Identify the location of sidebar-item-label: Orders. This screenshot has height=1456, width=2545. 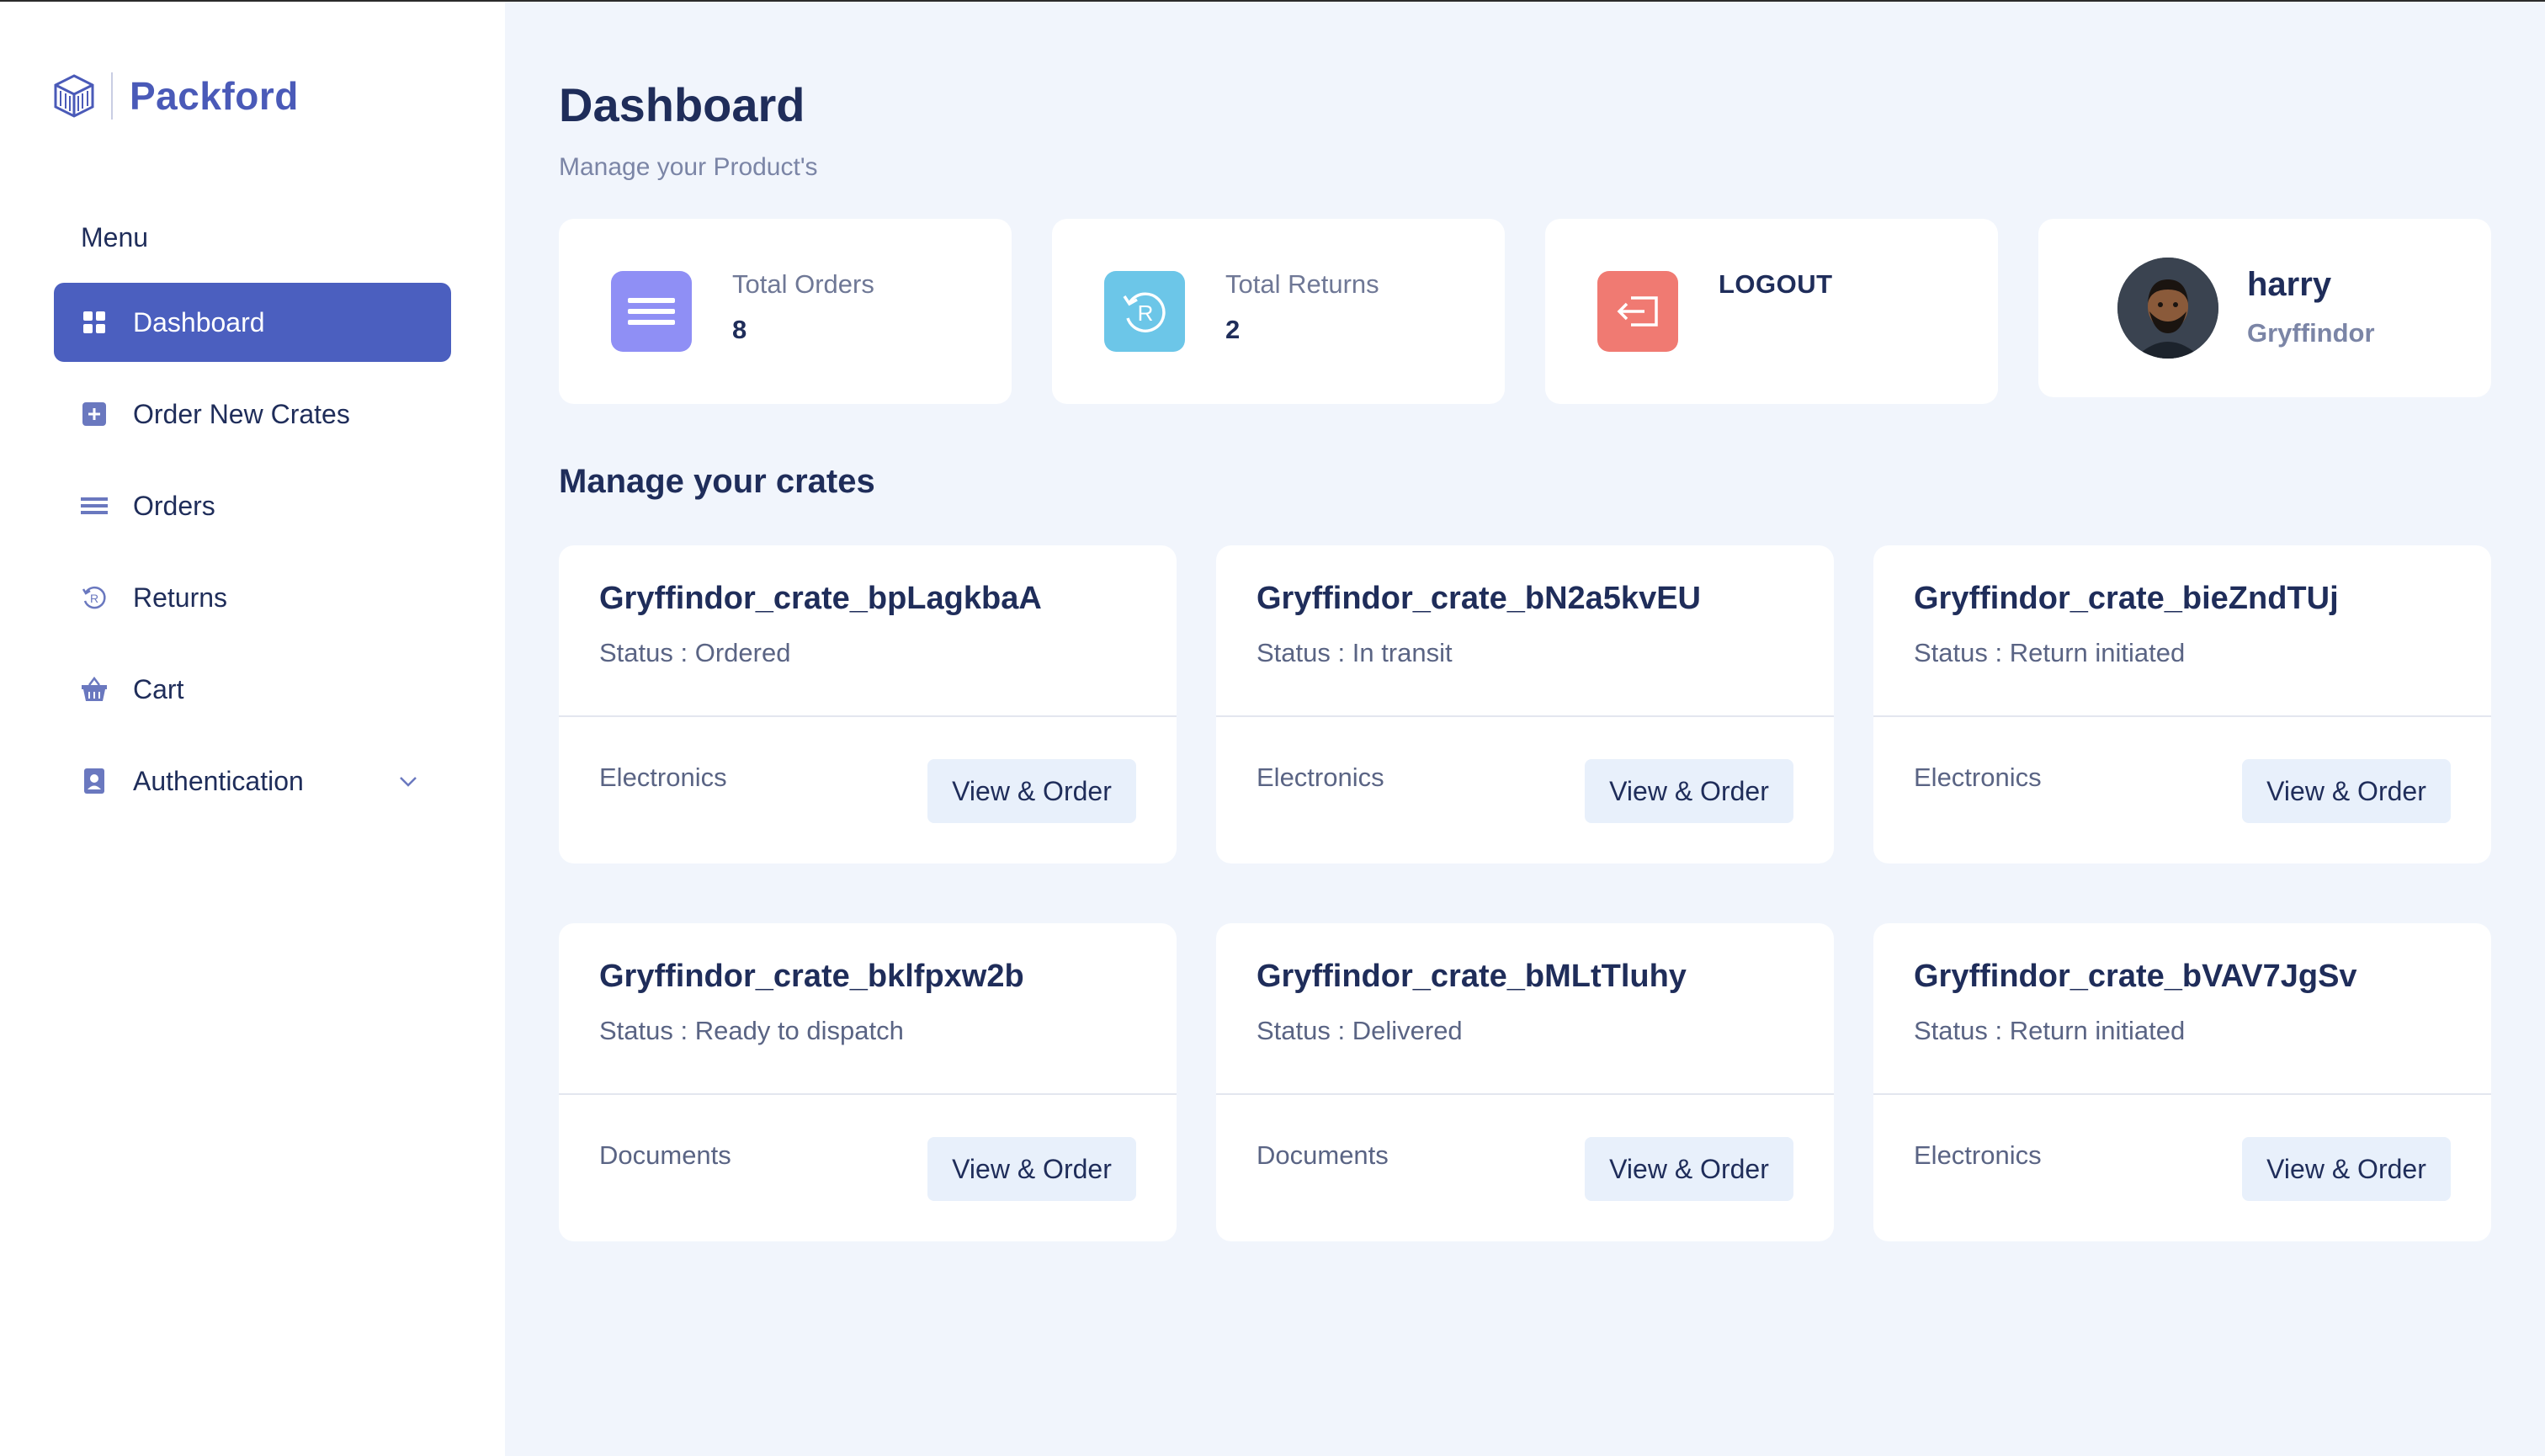
(174, 505).